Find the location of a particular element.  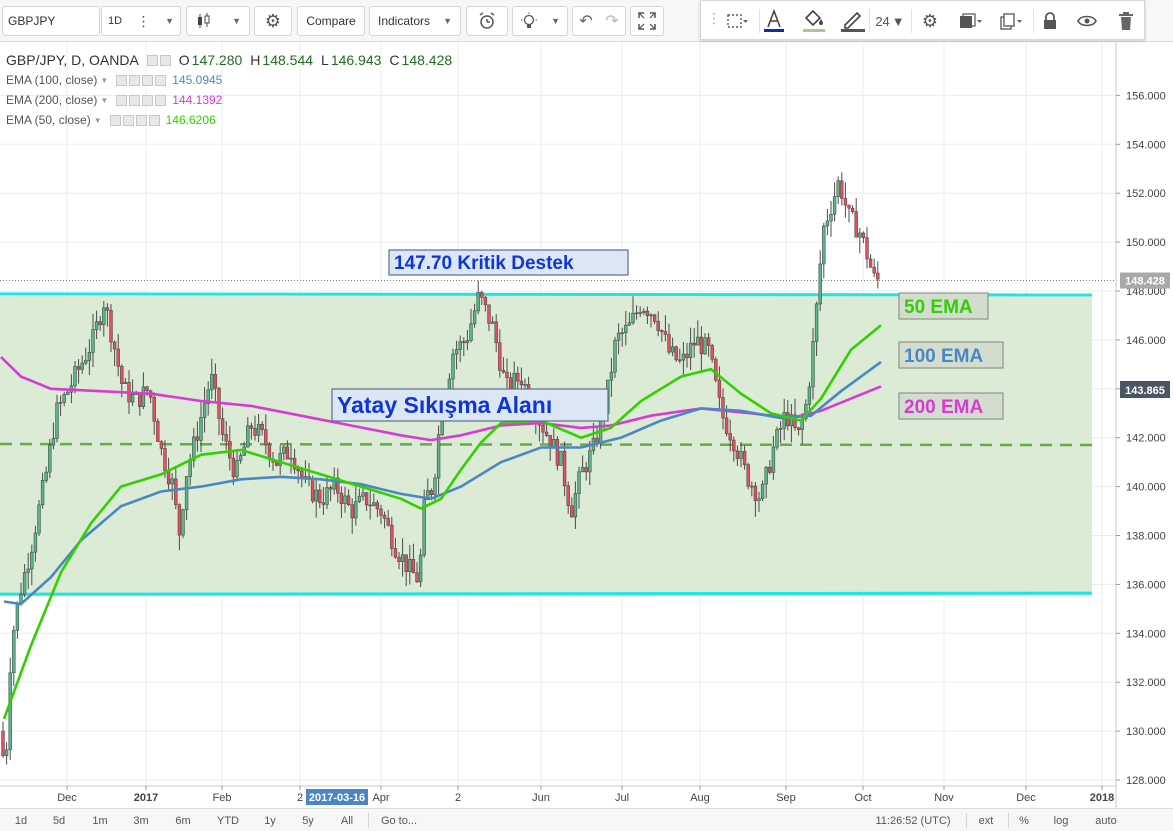

indicators-button: Indicators ▼ is located at coordinates (415, 21).